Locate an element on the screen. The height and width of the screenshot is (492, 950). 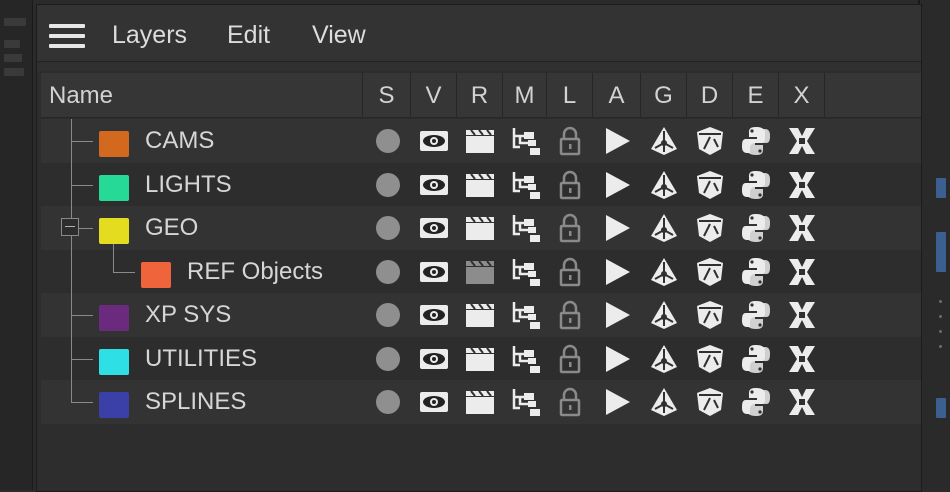
menu-view: View is located at coordinates (339, 35).